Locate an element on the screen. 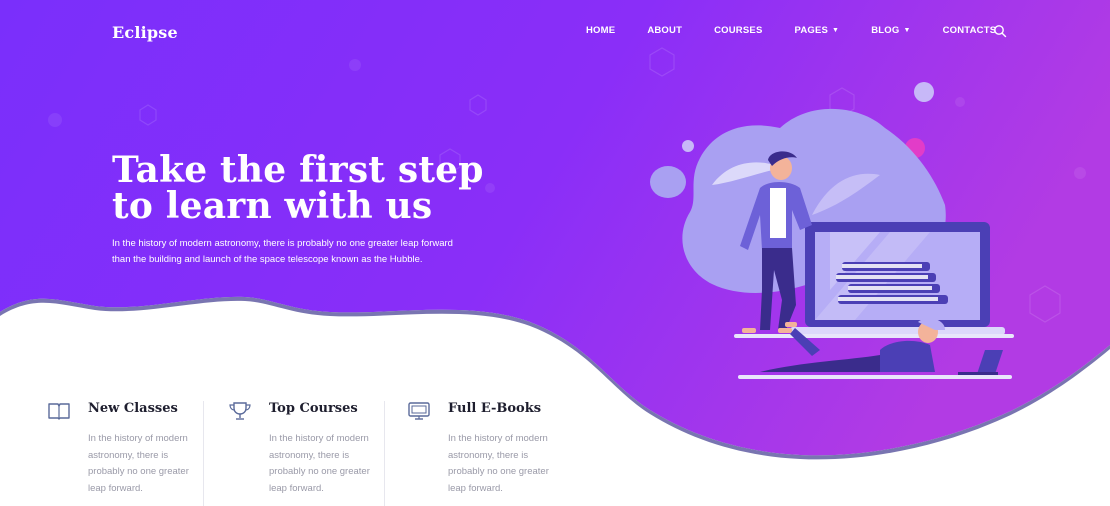 The image size is (1110, 506). nav-item-home: HOME is located at coordinates (600, 30).